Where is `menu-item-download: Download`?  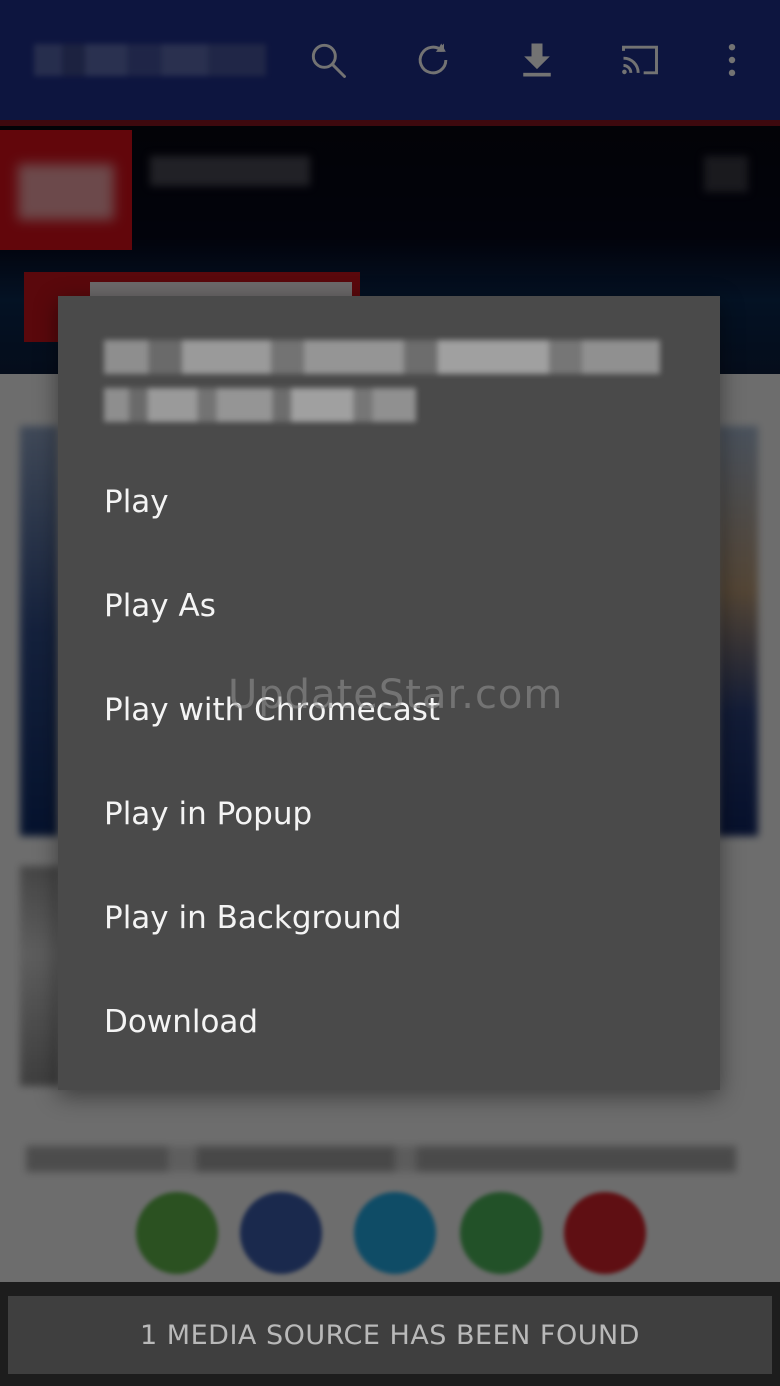 menu-item-download: Download is located at coordinates (389, 1022).